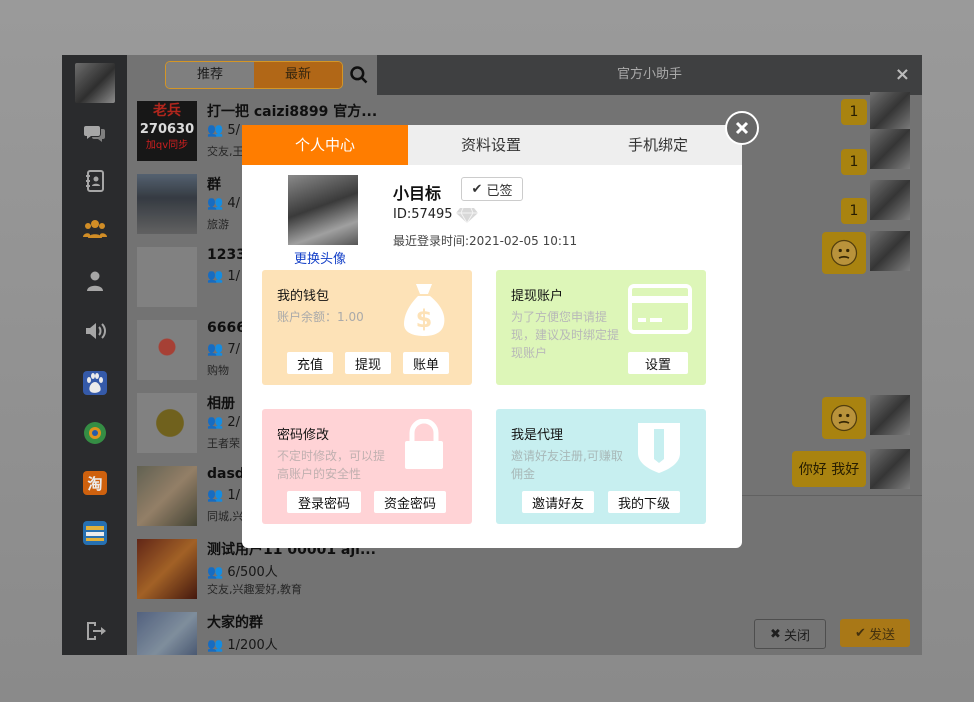  What do you see at coordinates (320, 257) in the screenshot?
I see `change-avatar-link: 更换头像` at bounding box center [320, 257].